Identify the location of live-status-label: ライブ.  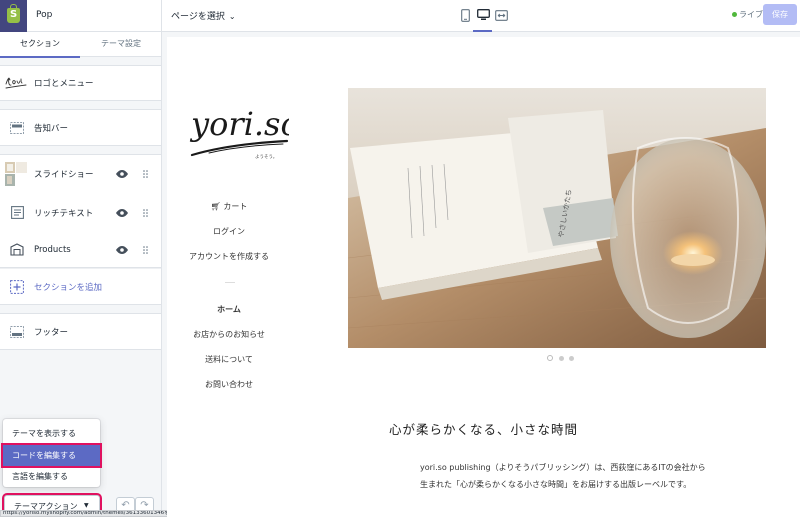
(751, 14).